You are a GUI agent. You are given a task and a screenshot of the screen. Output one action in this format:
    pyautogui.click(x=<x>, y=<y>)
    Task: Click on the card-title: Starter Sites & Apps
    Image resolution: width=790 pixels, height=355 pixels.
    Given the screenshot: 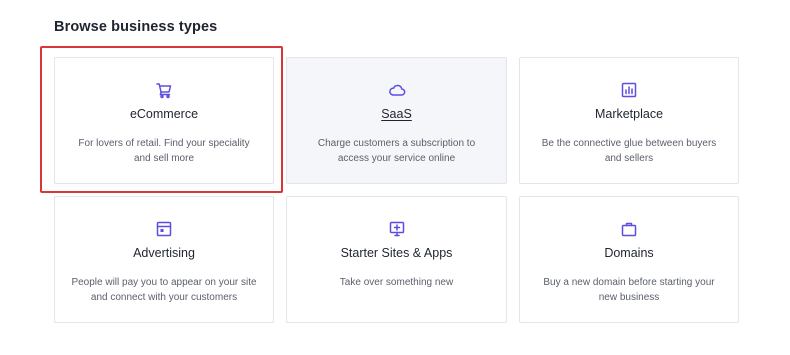 What is the action you would take?
    pyautogui.click(x=396, y=253)
    